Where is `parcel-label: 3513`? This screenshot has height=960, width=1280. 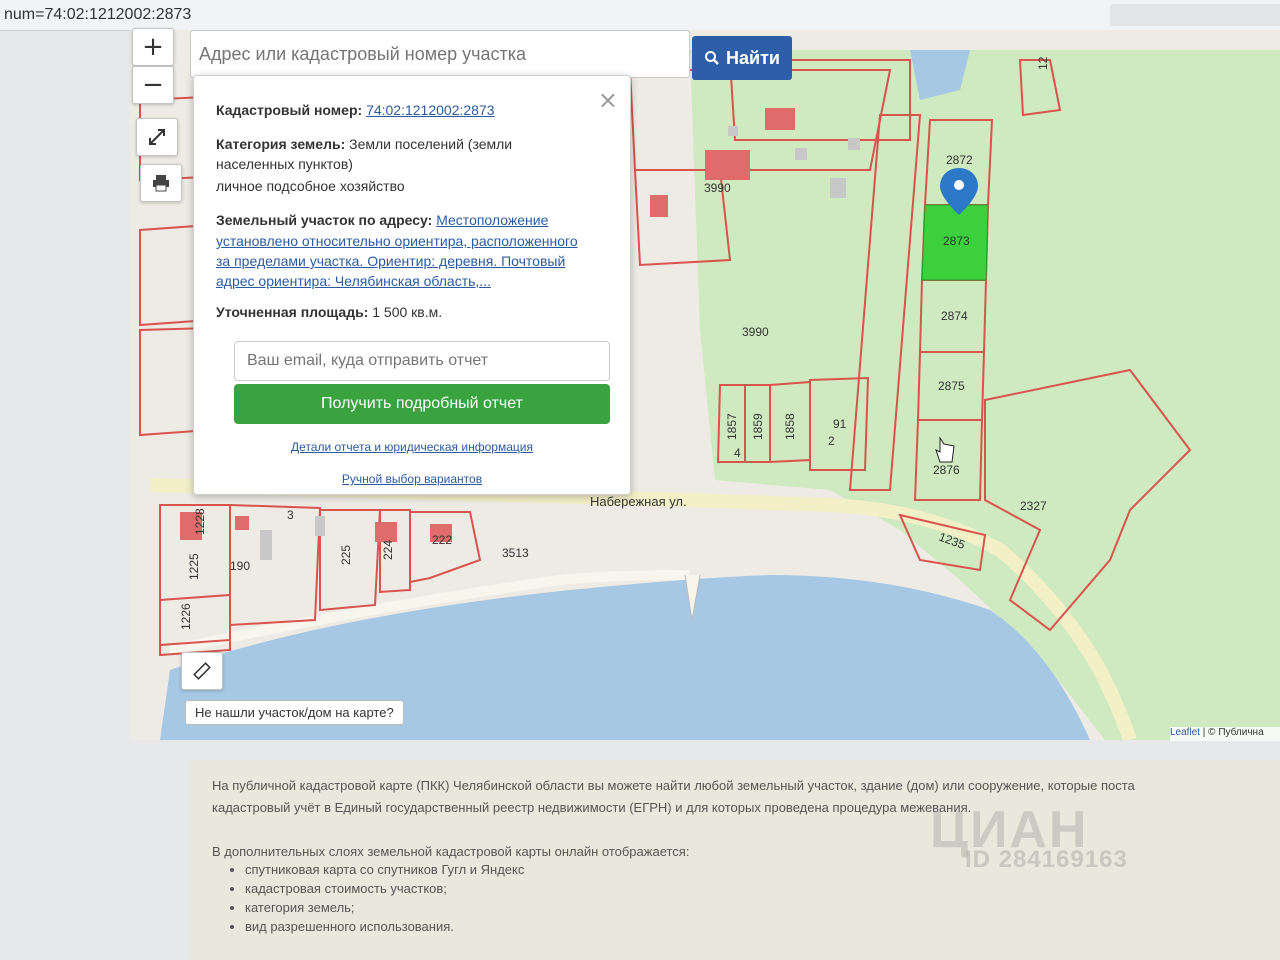
parcel-label: 3513 is located at coordinates (515, 553).